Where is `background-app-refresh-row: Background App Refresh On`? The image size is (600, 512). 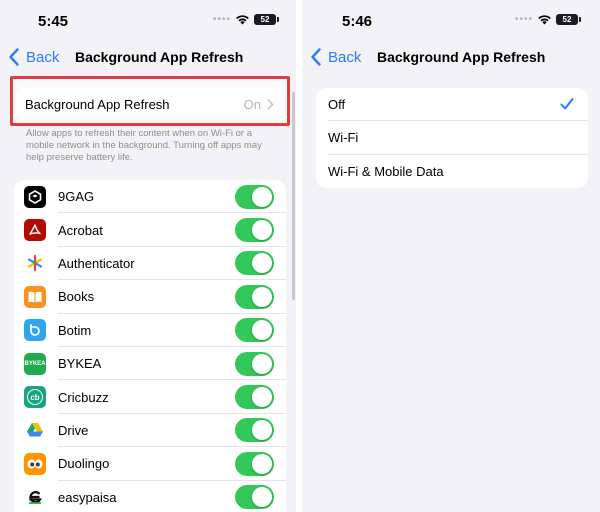 background-app-refresh-row: Background App Refresh On is located at coordinates (150, 104).